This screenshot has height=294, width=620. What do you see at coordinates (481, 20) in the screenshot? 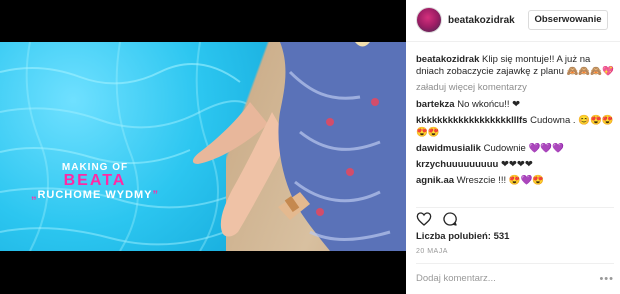
I see `header-username: beatakozidrak` at bounding box center [481, 20].